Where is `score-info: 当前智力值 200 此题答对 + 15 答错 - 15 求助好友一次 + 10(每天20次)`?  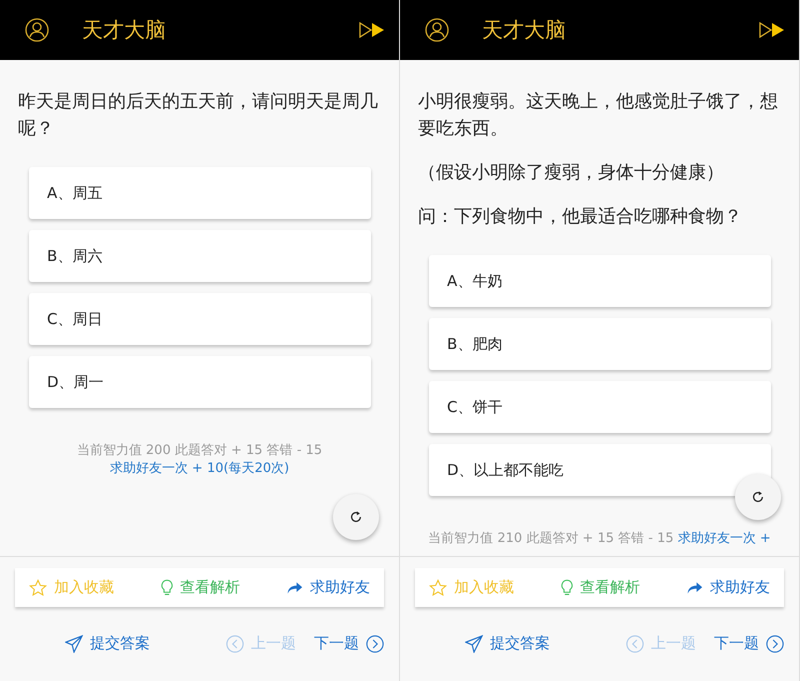
score-info: 当前智力值 200 此题答对 + 15 答错 - 15 求助好友一次 + 10(每天20次) is located at coordinates (200, 460).